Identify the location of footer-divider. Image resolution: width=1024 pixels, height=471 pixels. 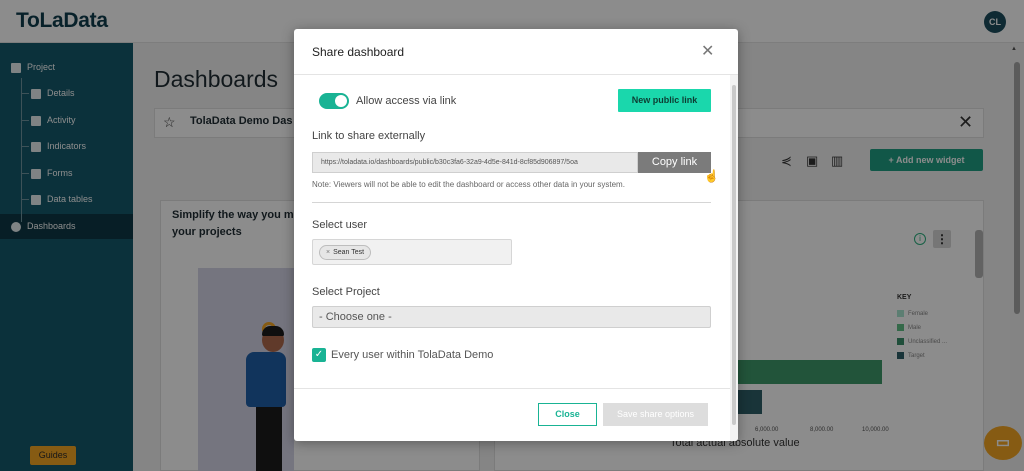
(516, 388).